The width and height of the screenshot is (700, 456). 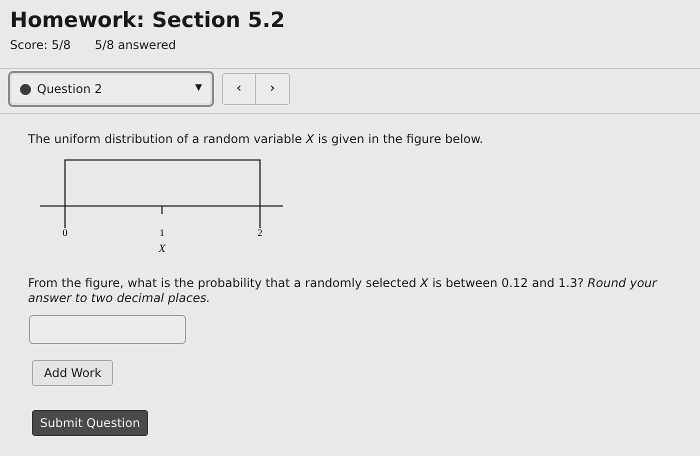 What do you see at coordinates (65, 233) in the screenshot?
I see `tick-label: 0` at bounding box center [65, 233].